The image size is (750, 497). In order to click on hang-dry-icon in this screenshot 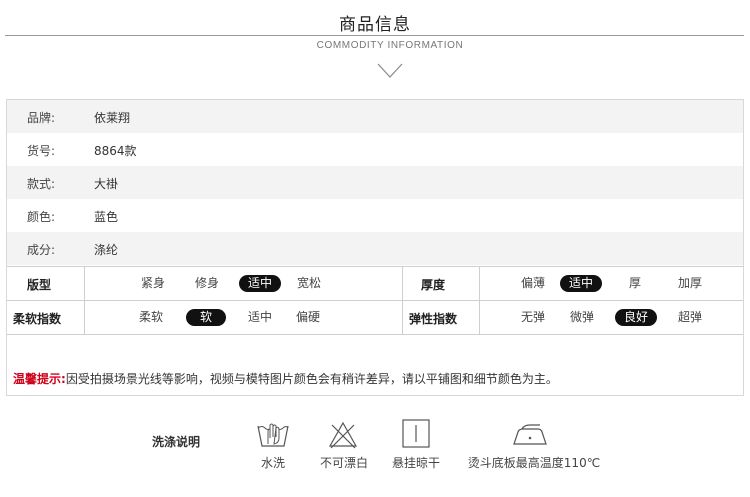, I will do `click(416, 434)`.